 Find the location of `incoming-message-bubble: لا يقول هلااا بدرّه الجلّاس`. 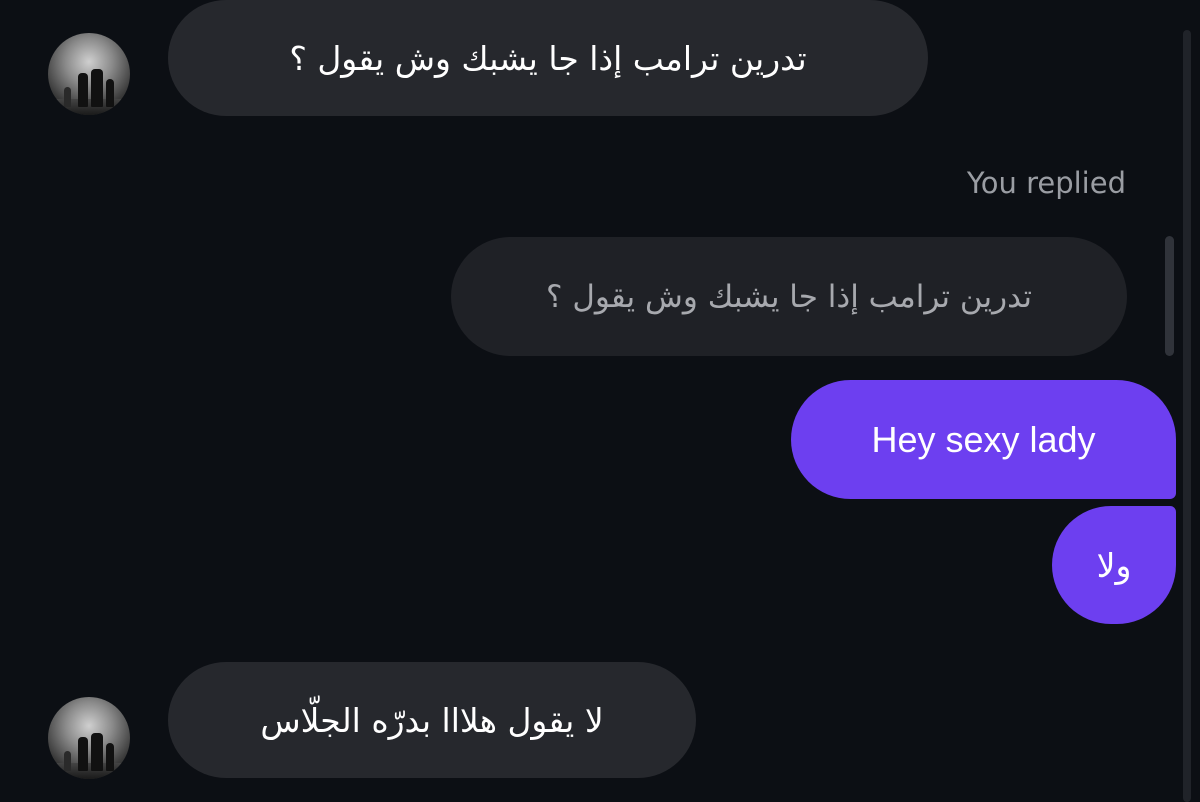

incoming-message-bubble: لا يقول هلااا بدرّه الجلّاس is located at coordinates (432, 720).